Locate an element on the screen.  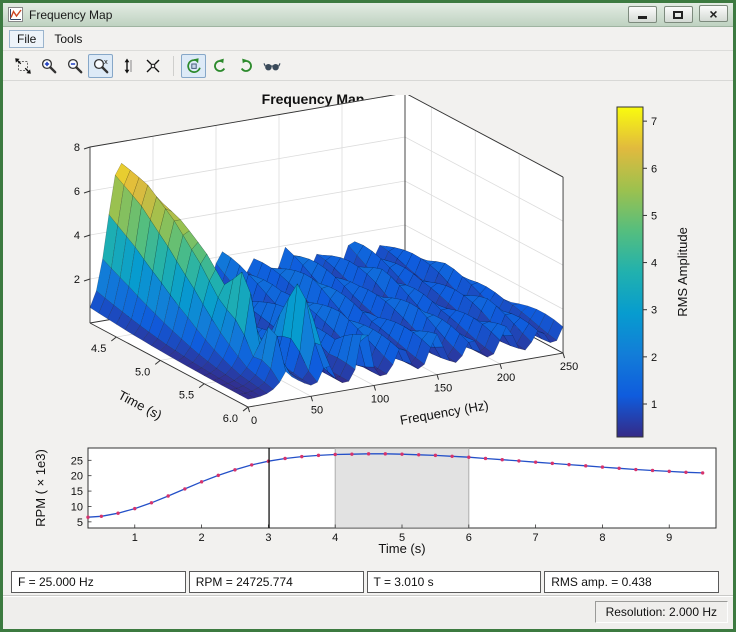
restore-view-icon is located at coordinates (152, 65).